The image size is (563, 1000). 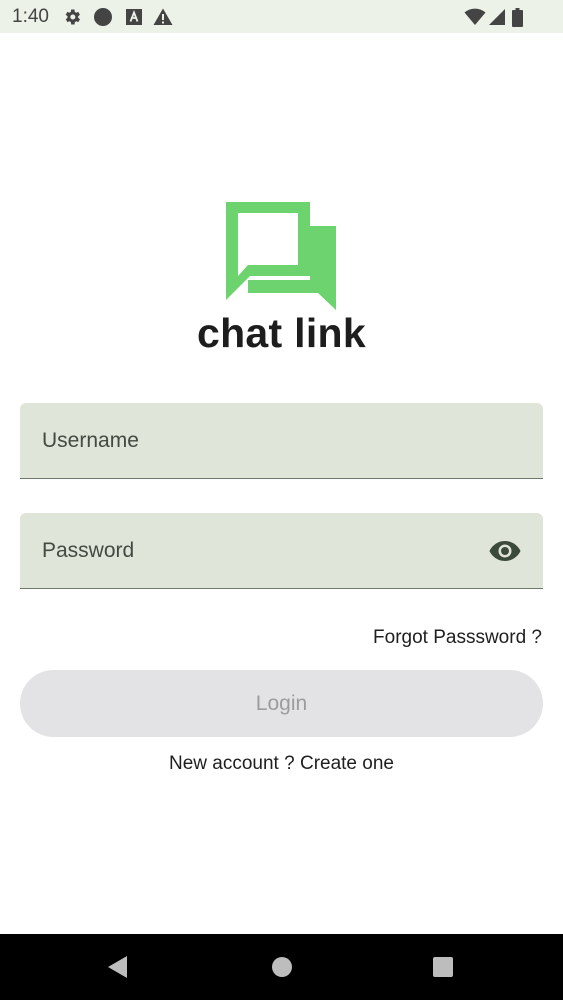 I want to click on back-icon, so click(x=118, y=967).